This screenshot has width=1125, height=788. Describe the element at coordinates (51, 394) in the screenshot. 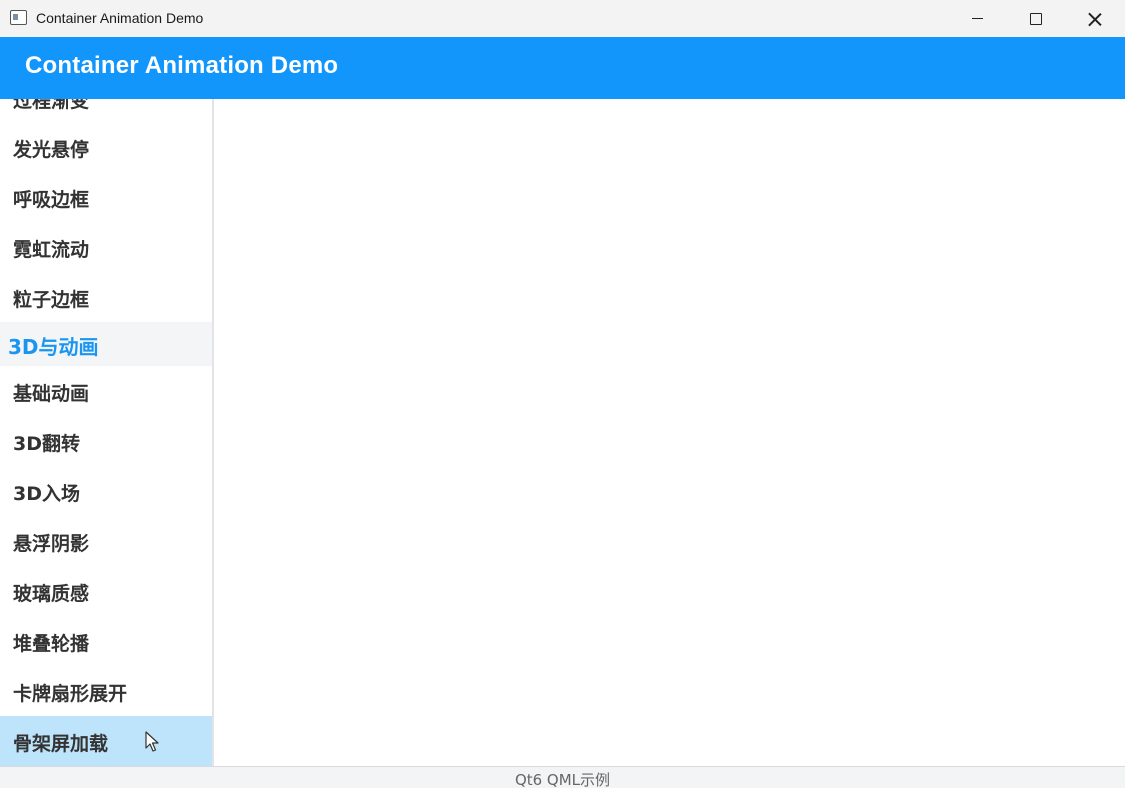

I see `sidebar-item-label: 基础动画` at that location.